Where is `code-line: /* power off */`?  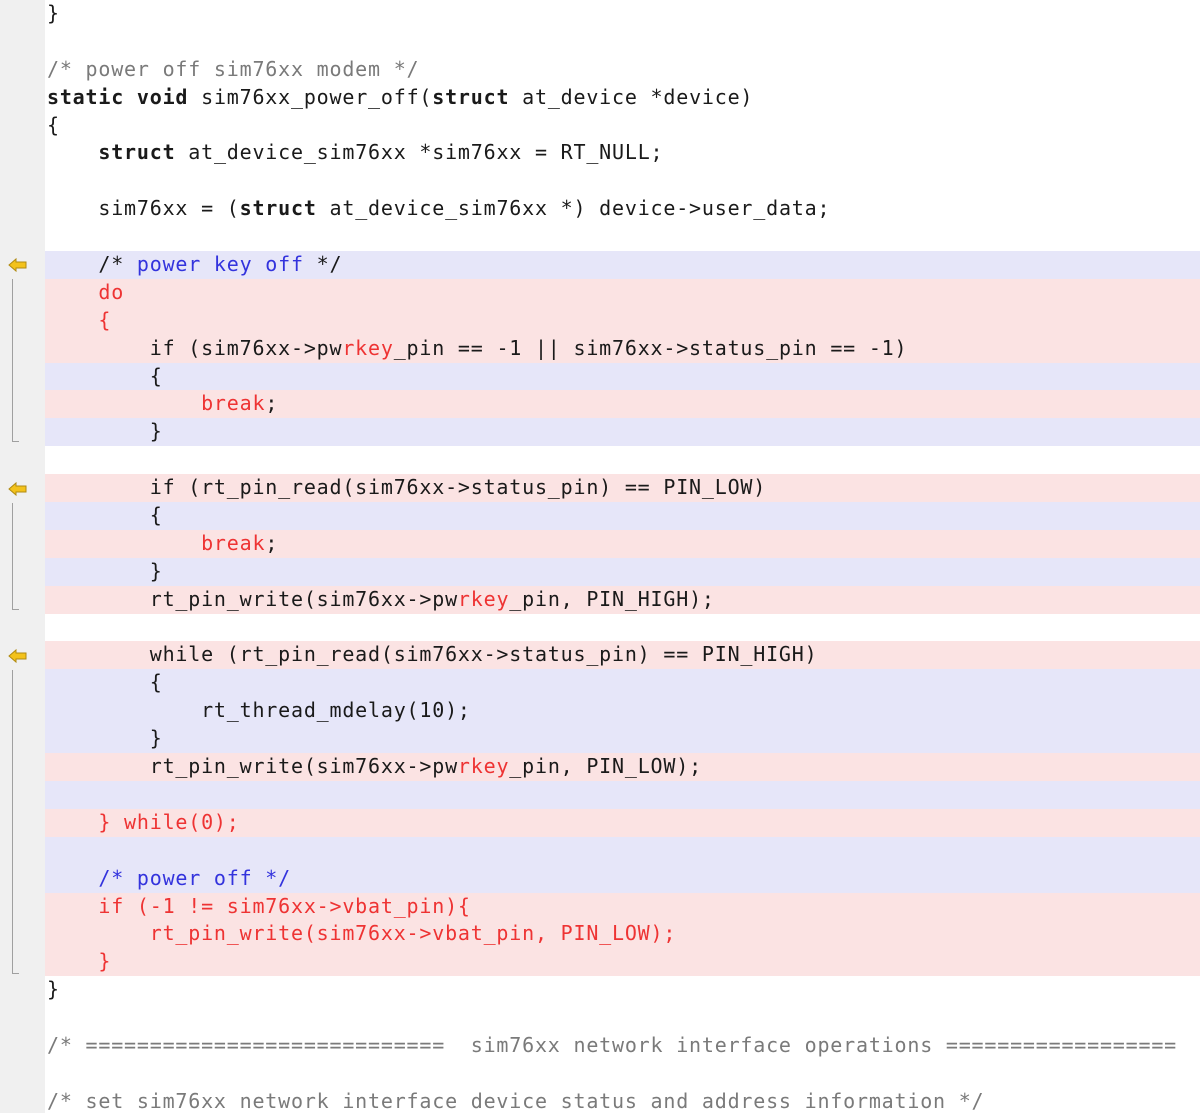
code-line: /* power off */ is located at coordinates (622, 878).